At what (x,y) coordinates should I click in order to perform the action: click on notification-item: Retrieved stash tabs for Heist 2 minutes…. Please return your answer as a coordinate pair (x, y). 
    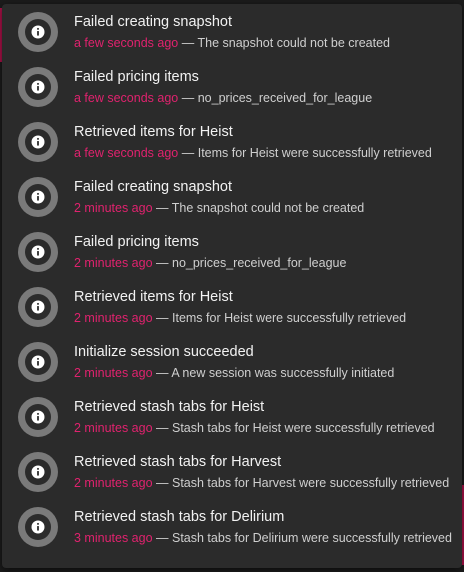
    Looking at the image, I should click on (232, 416).